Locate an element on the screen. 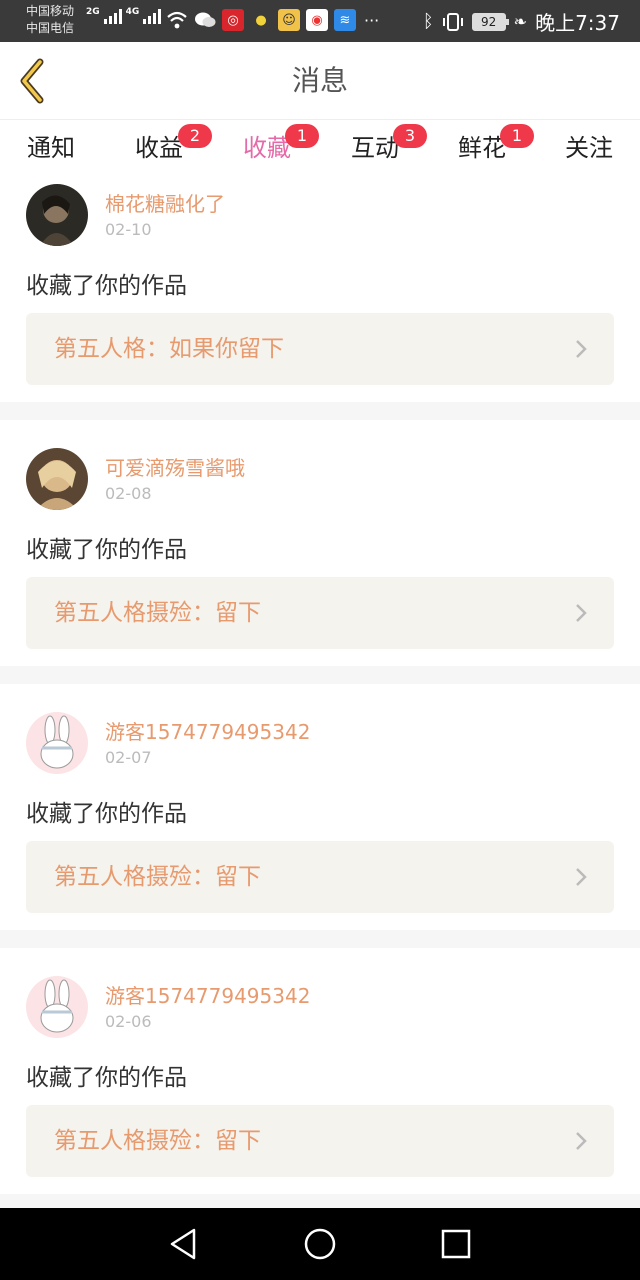  bulb-icon: ● is located at coordinates (261, 20).